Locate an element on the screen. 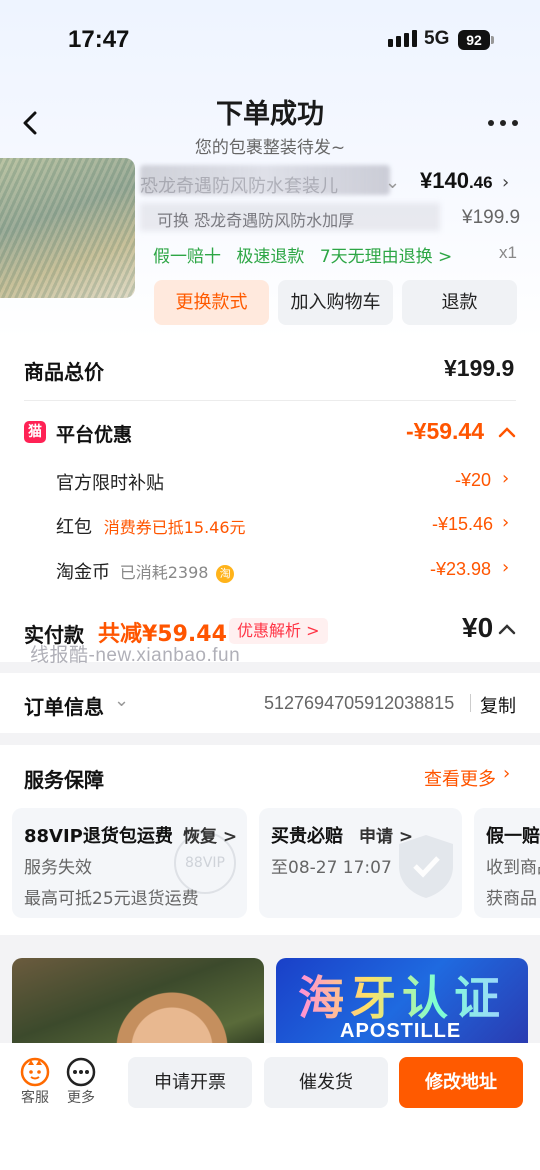  network-type: 5G is located at coordinates (437, 38).